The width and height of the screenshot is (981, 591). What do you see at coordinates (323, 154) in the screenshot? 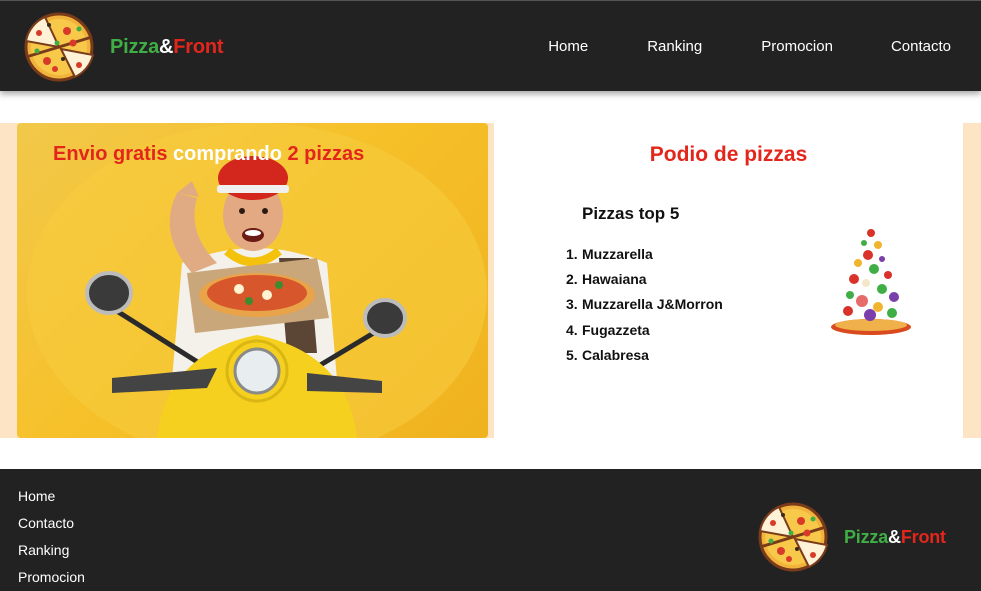
I see `promo-title-part3: 2 pizzas` at bounding box center [323, 154].